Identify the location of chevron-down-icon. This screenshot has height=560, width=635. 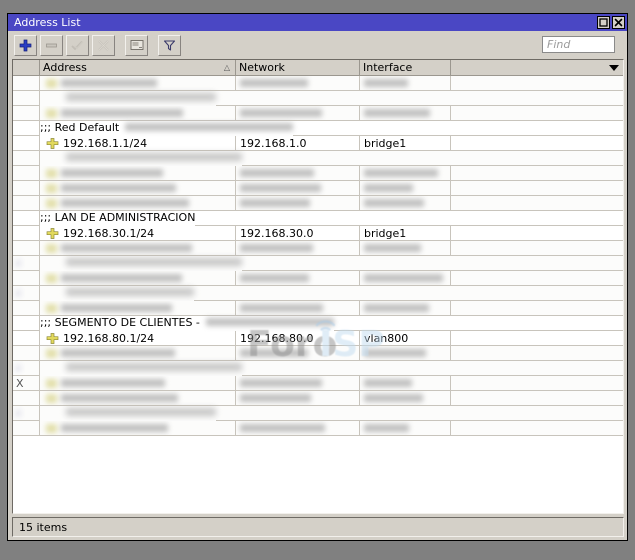
(614, 67).